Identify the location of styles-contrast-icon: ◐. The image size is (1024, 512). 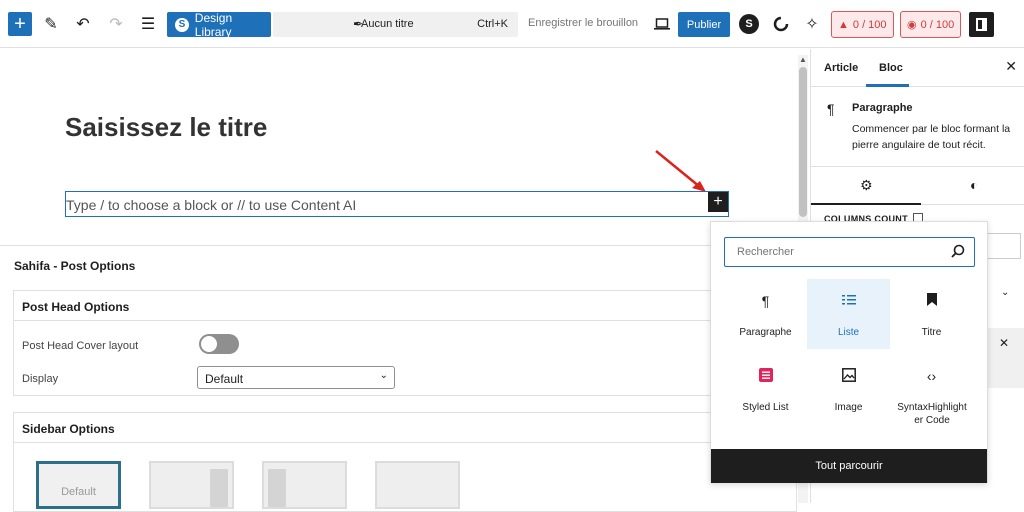
(974, 185).